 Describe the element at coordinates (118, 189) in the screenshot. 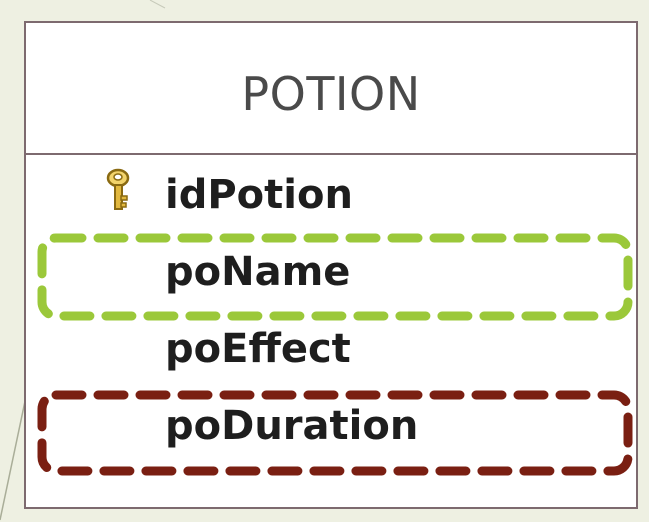

I see `key-icon` at that location.